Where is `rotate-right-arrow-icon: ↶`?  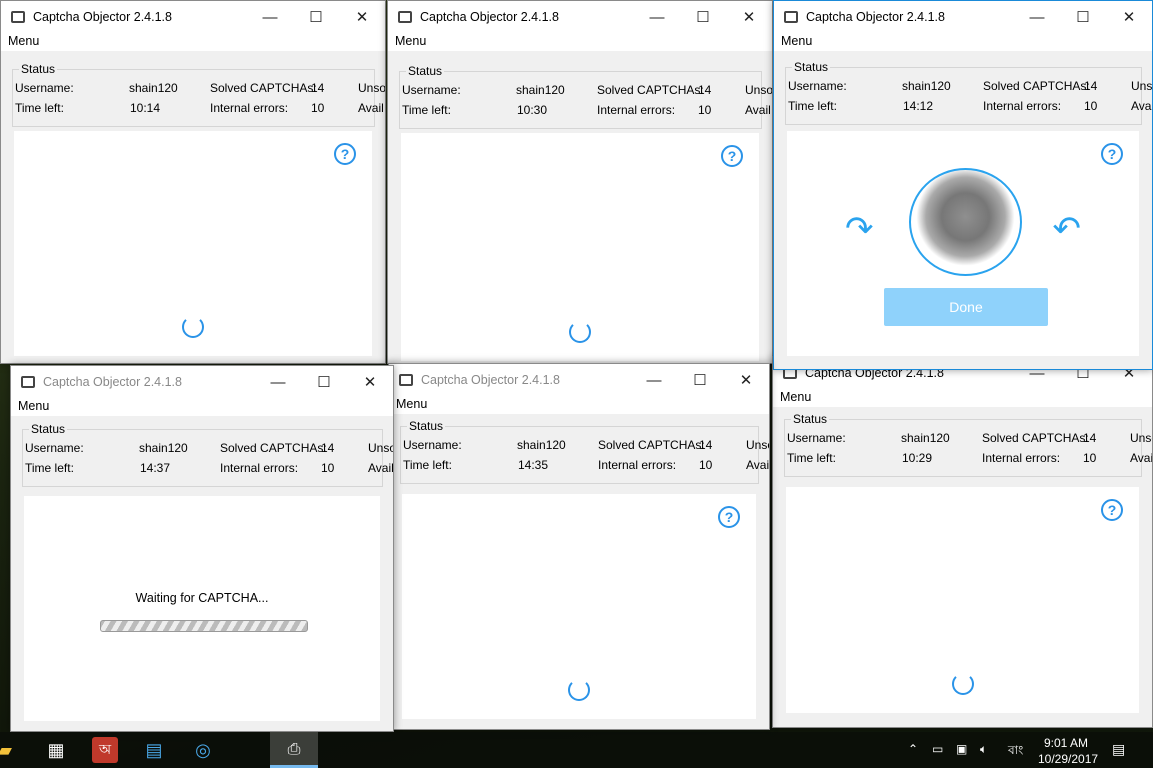 rotate-right-arrow-icon: ↶ is located at coordinates (1067, 229).